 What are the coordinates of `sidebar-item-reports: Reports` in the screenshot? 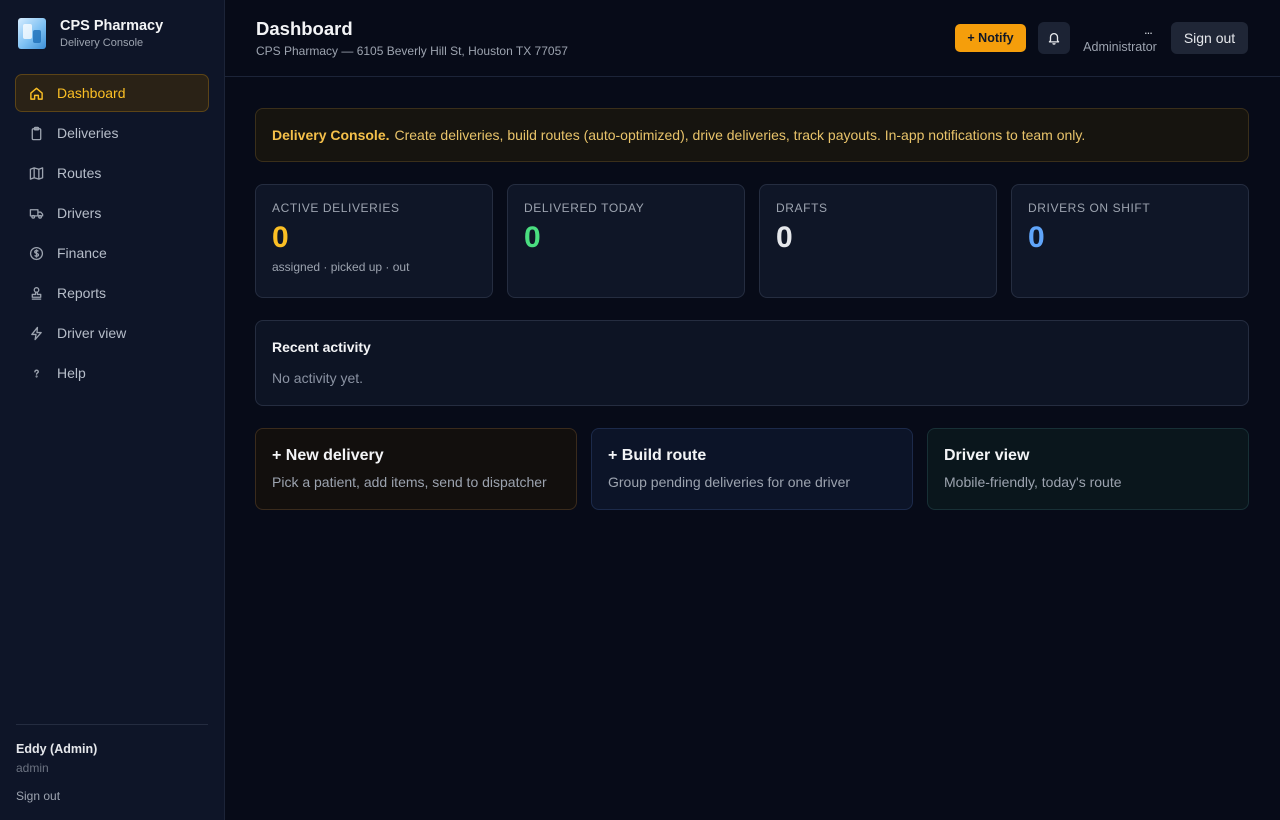 It's located at (112, 293).